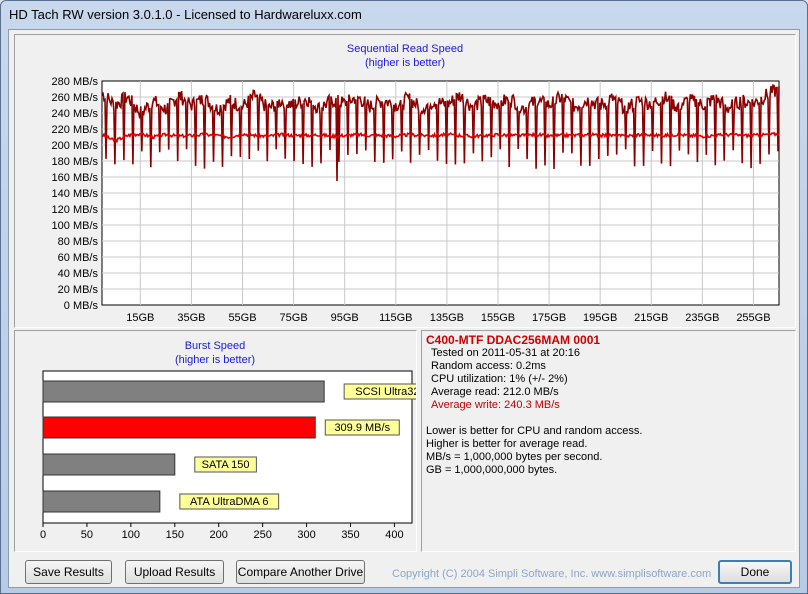 This screenshot has width=808, height=594. I want to click on y-tick-label: 280 MB/s, so click(75, 82).